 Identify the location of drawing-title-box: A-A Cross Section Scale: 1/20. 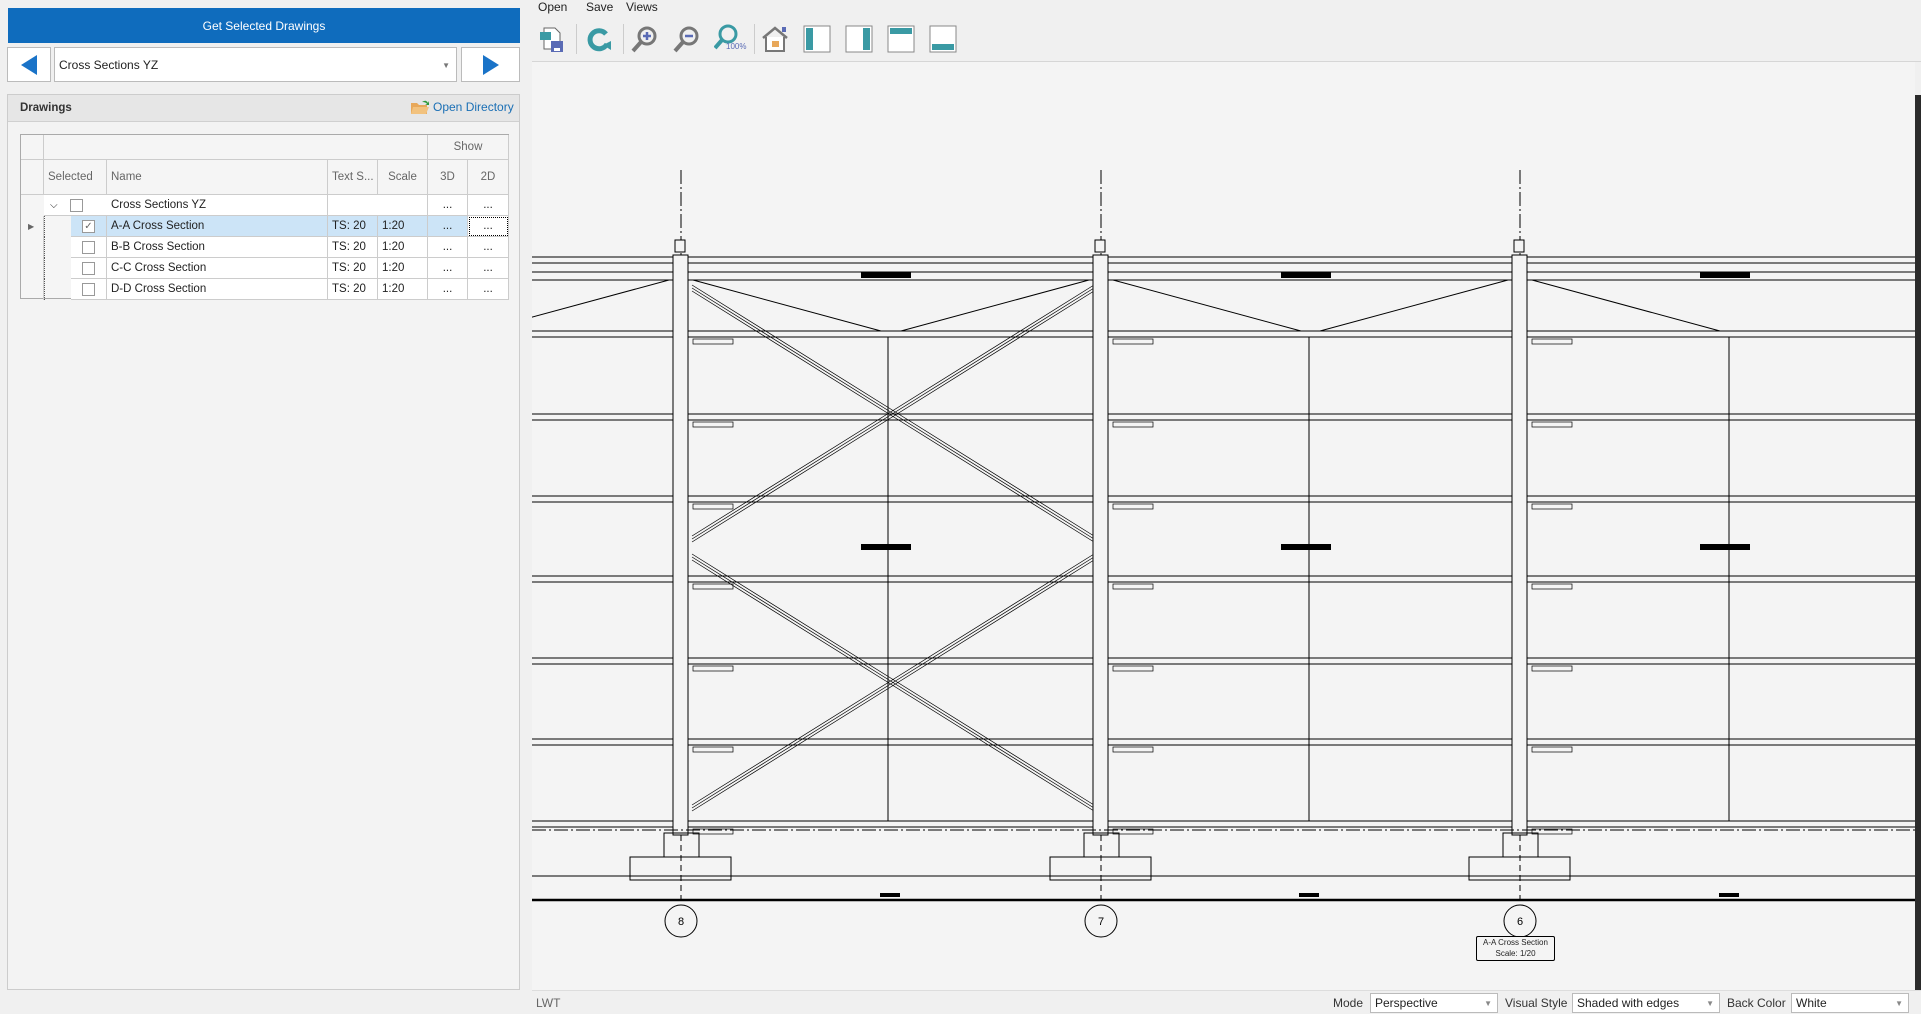
(1515, 948).